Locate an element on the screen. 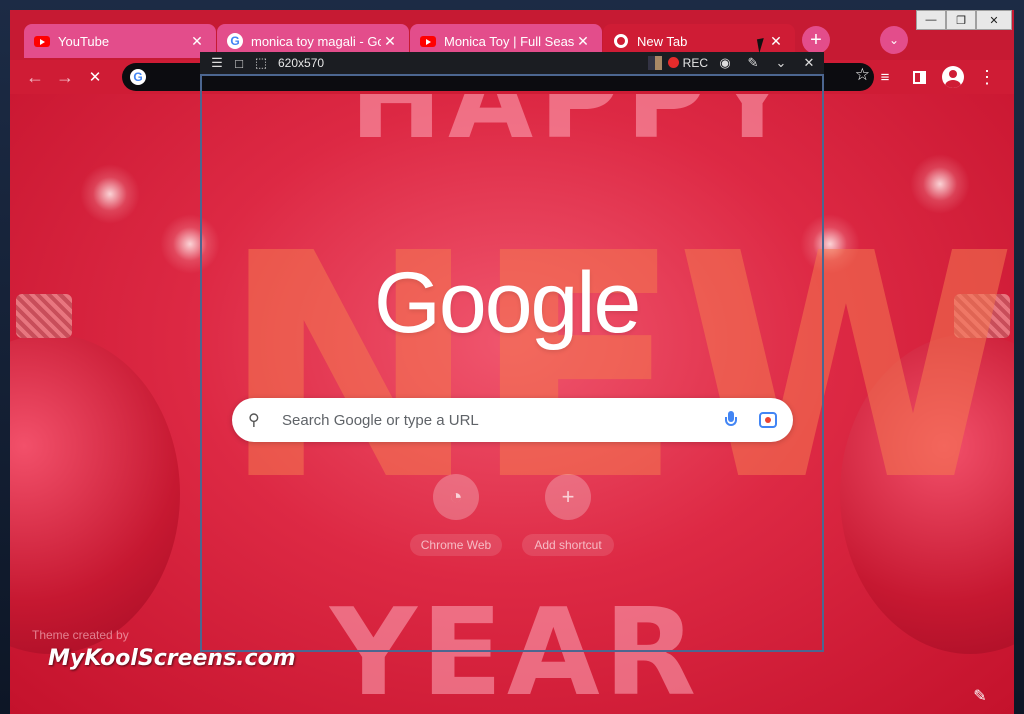 The height and width of the screenshot is (714, 1024). chrome-menu-button: ⋮ is located at coordinates (987, 77).